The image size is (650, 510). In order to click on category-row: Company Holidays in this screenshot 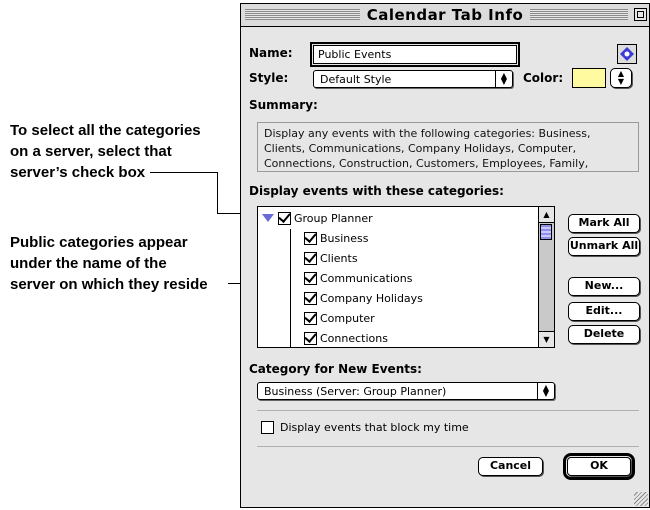, I will do `click(363, 298)`.